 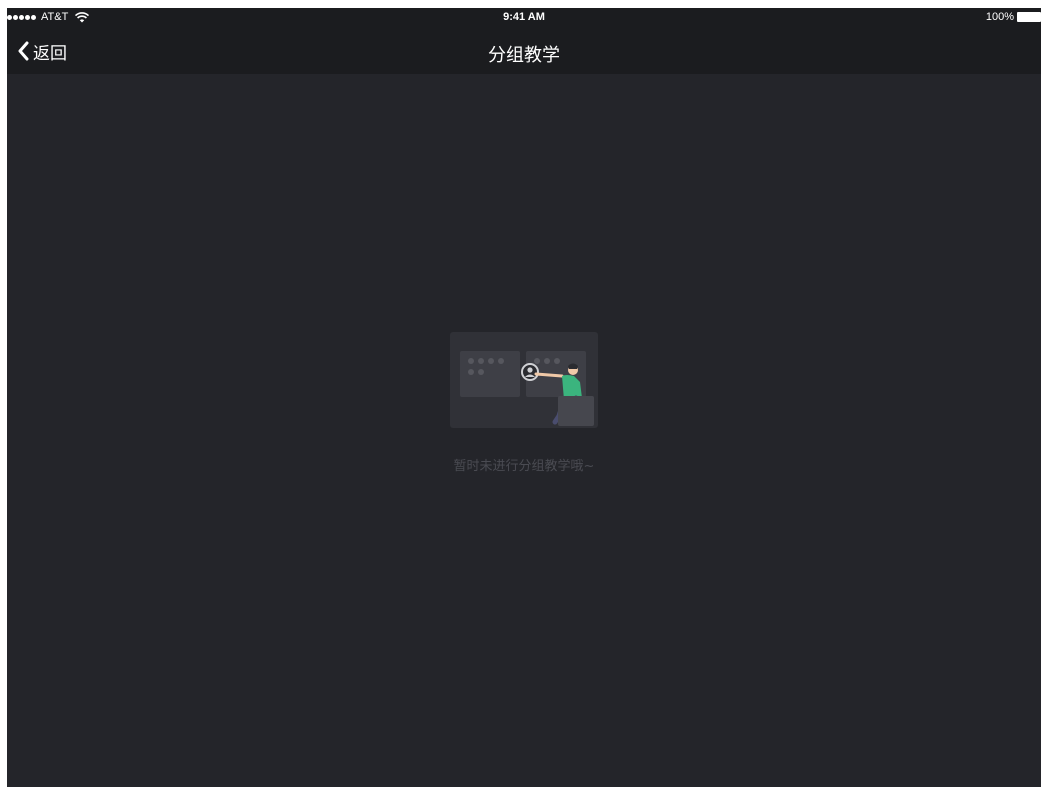 What do you see at coordinates (524, 55) in the screenshot?
I see `page-title: 分组教学` at bounding box center [524, 55].